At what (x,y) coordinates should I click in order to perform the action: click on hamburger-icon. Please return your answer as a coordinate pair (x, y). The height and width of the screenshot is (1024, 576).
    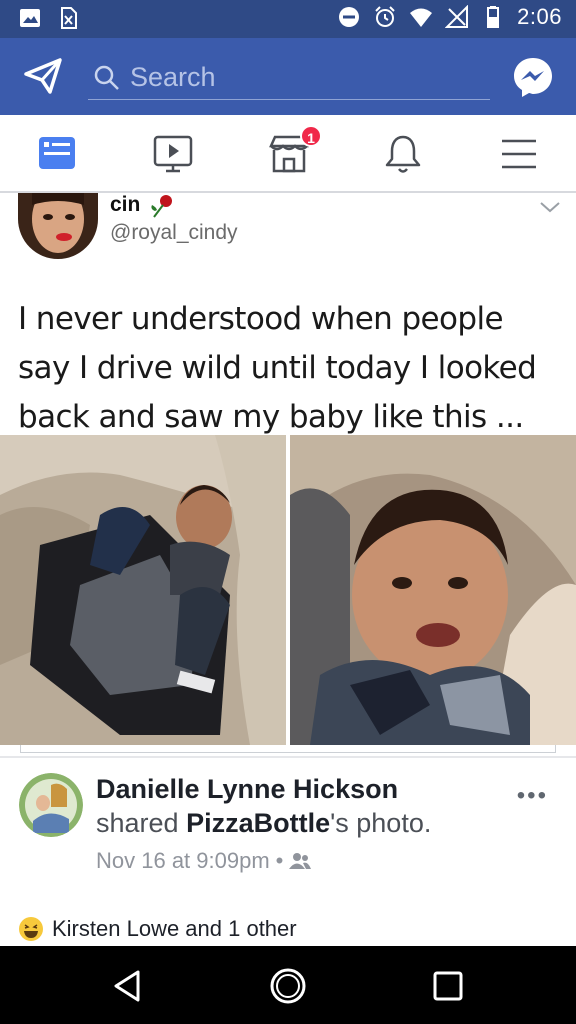
    Looking at the image, I should click on (519, 154).